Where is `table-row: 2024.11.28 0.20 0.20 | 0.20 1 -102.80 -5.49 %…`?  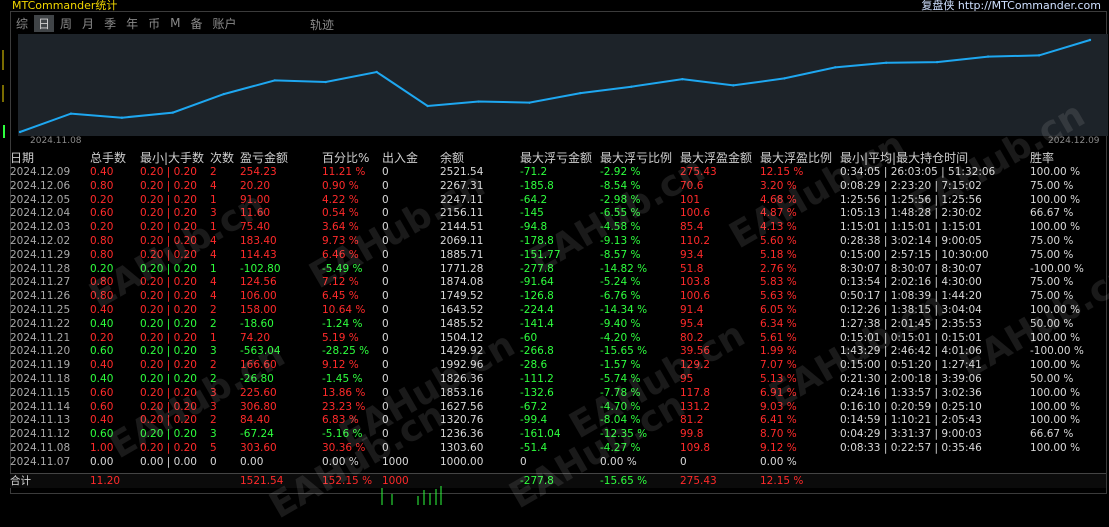
table-row: 2024.11.28 0.20 0.20 | 0.20 1 -102.80 -5.49 %… is located at coordinates (558, 270).